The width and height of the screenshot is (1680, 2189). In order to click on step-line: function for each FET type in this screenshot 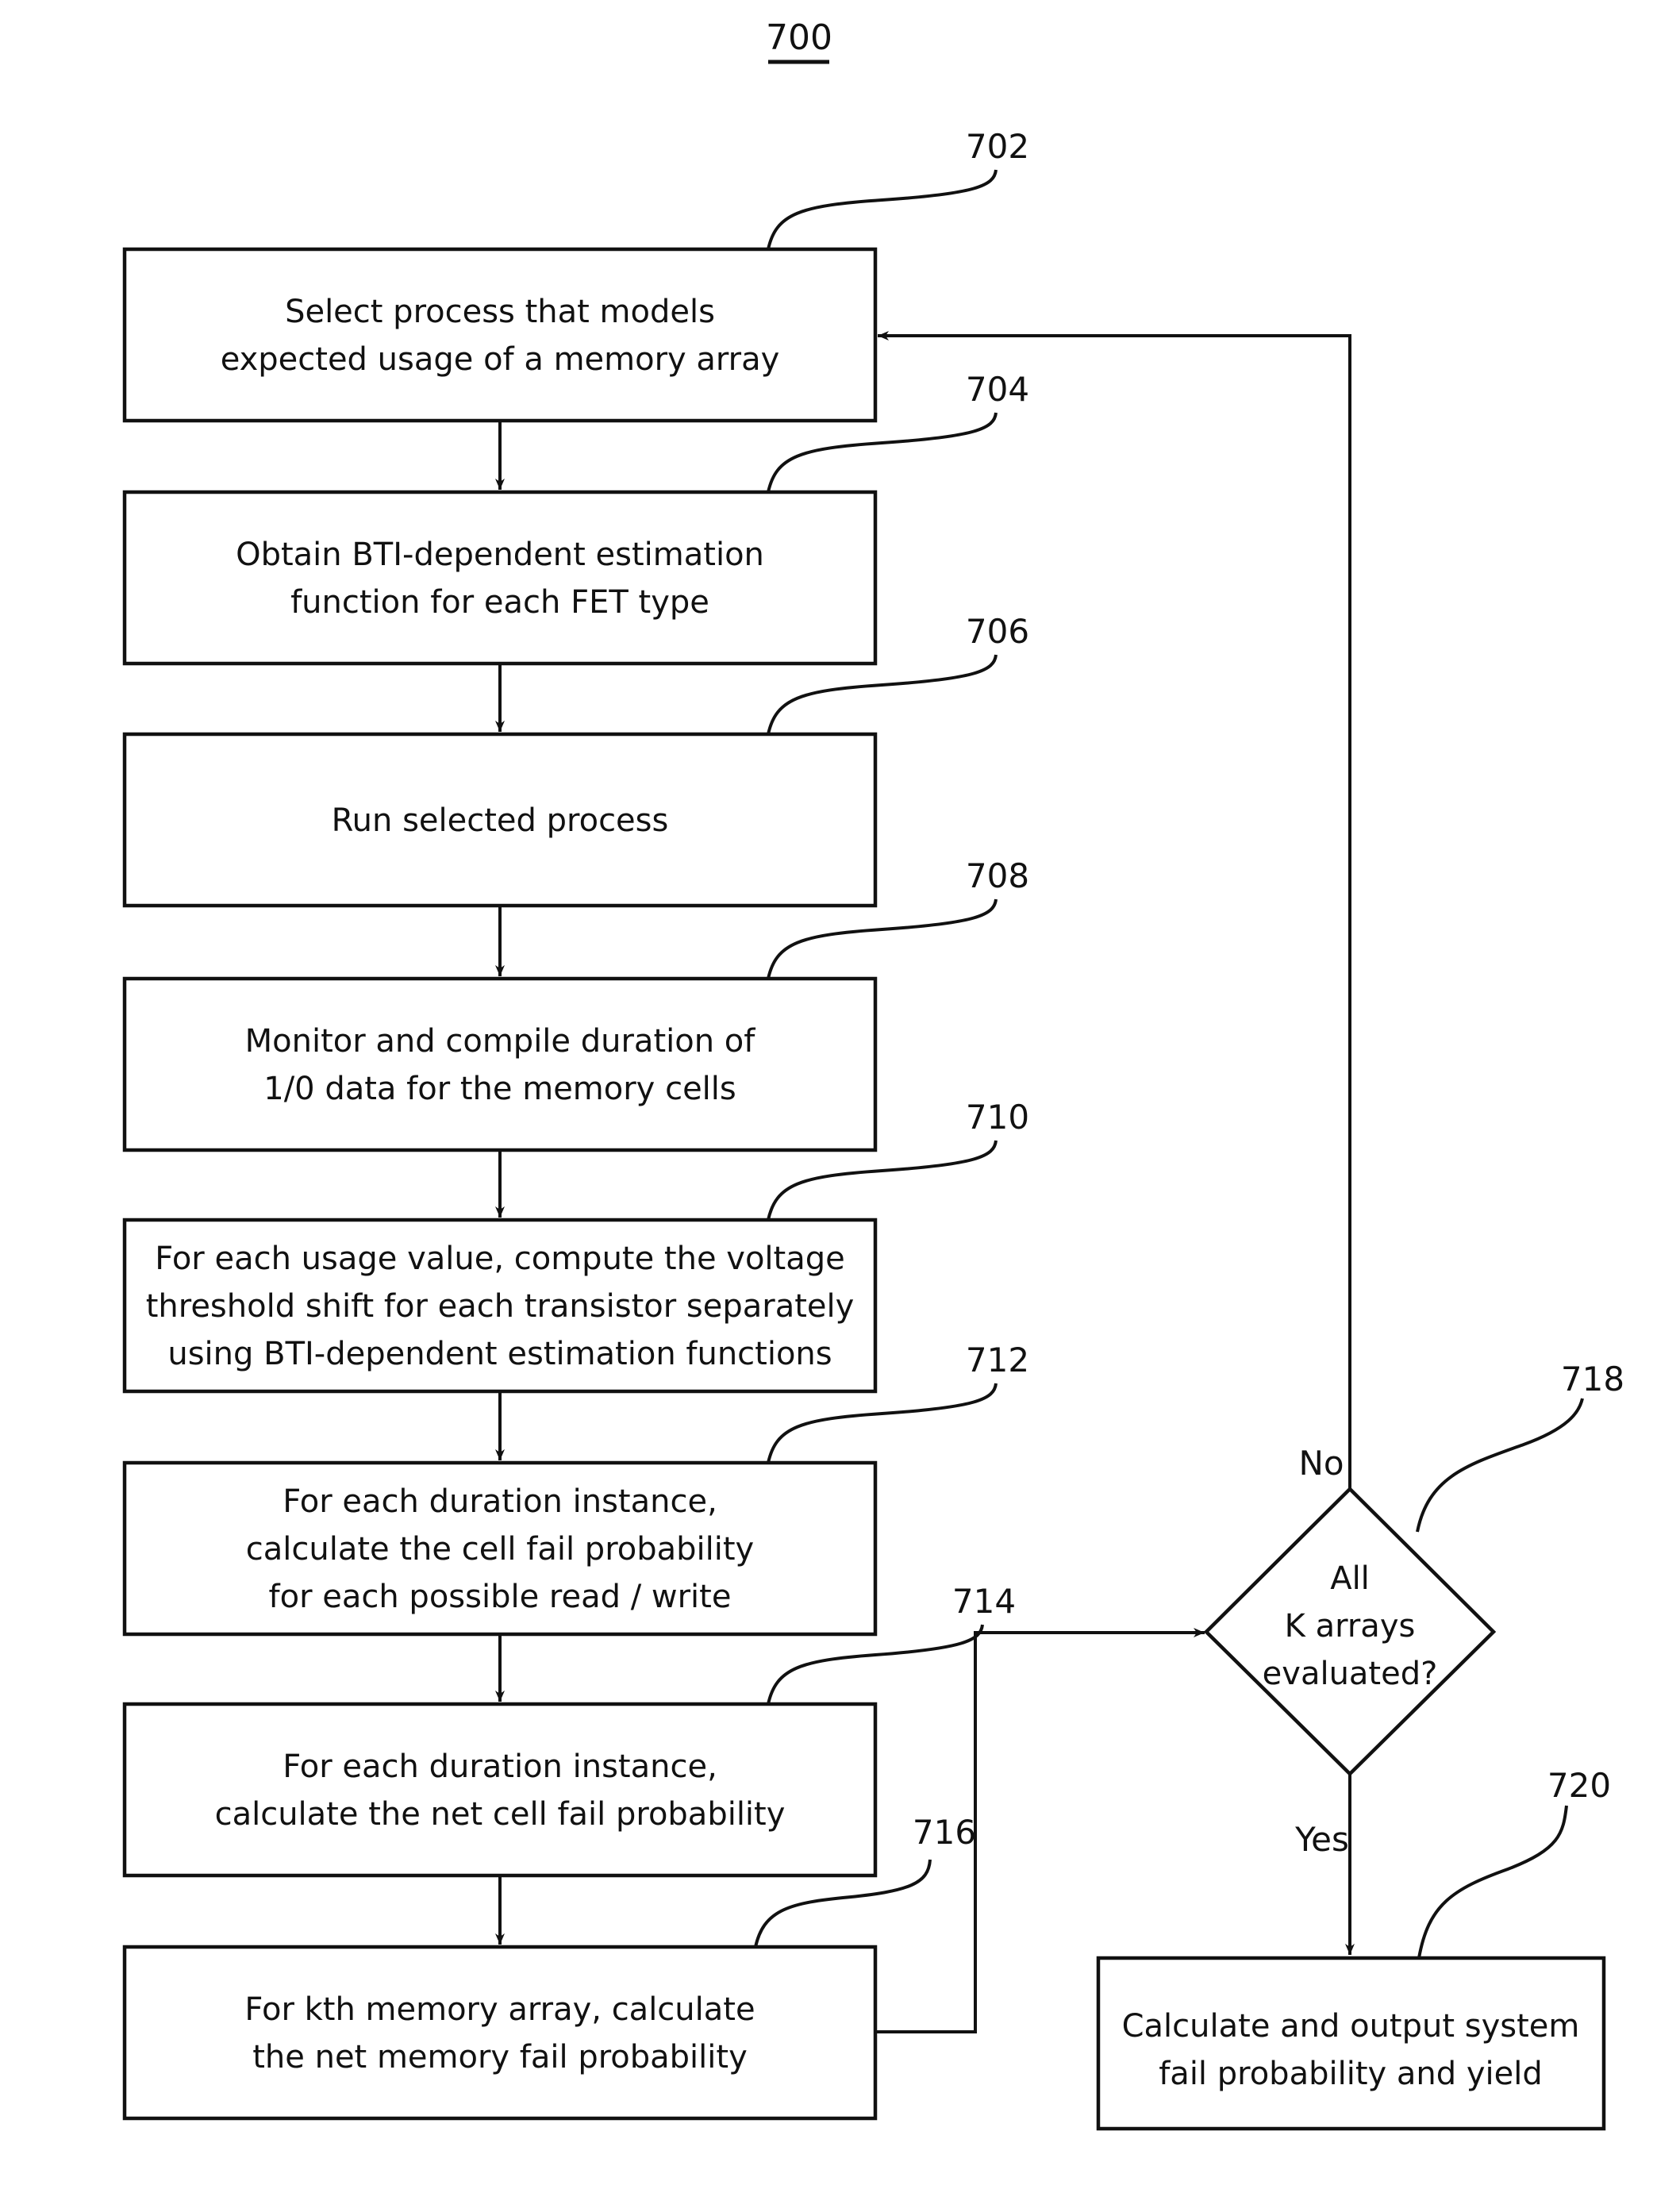, I will do `click(499, 602)`.